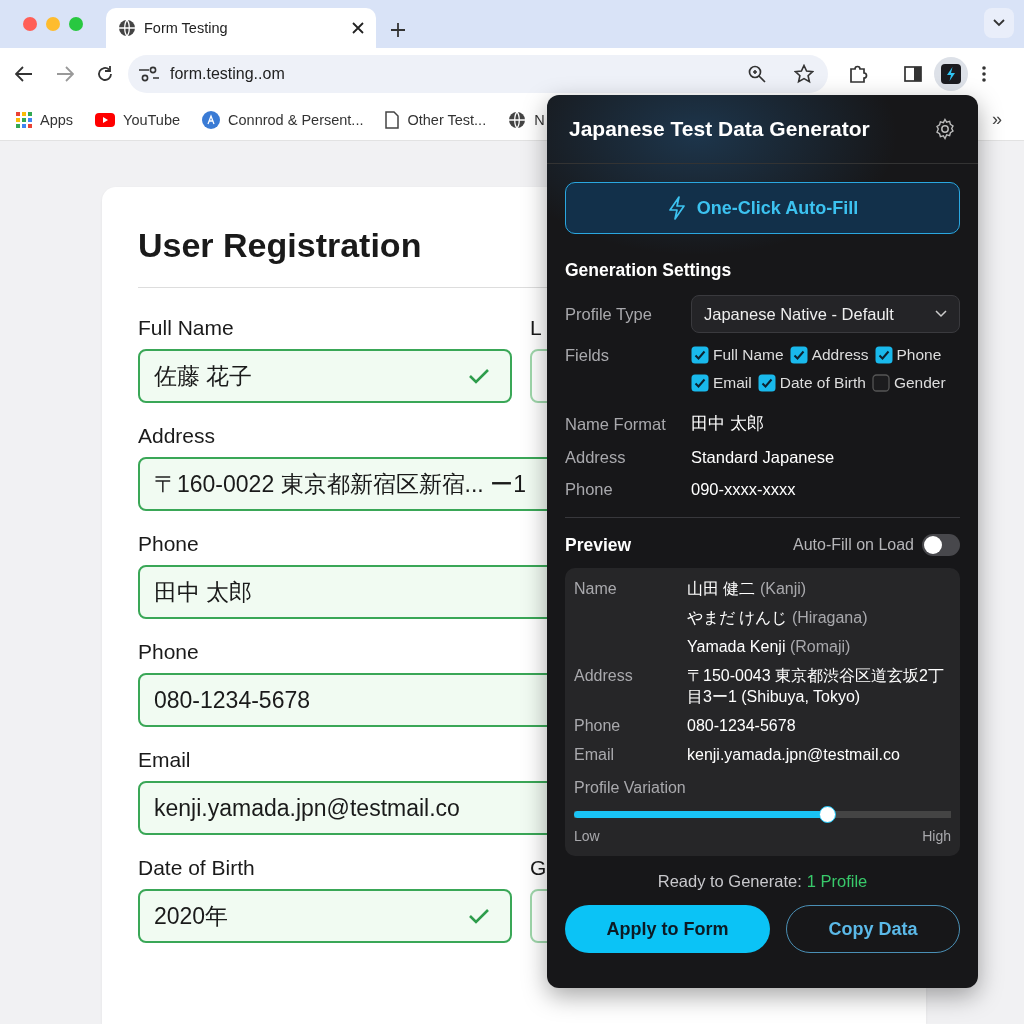  Describe the element at coordinates (616, 424) in the screenshot. I see `setting-label: Name Format` at that location.